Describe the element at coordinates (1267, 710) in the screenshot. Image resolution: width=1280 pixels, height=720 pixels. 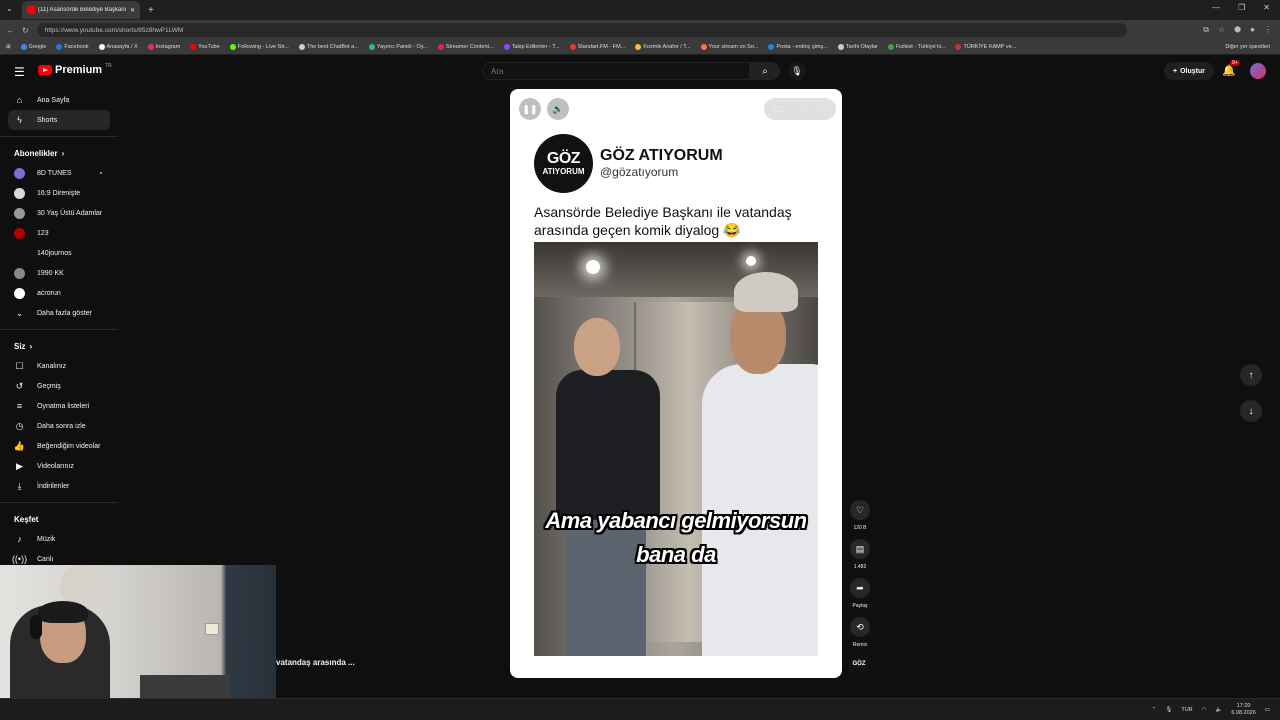
I see `notification-center-icon: ▭` at that location.